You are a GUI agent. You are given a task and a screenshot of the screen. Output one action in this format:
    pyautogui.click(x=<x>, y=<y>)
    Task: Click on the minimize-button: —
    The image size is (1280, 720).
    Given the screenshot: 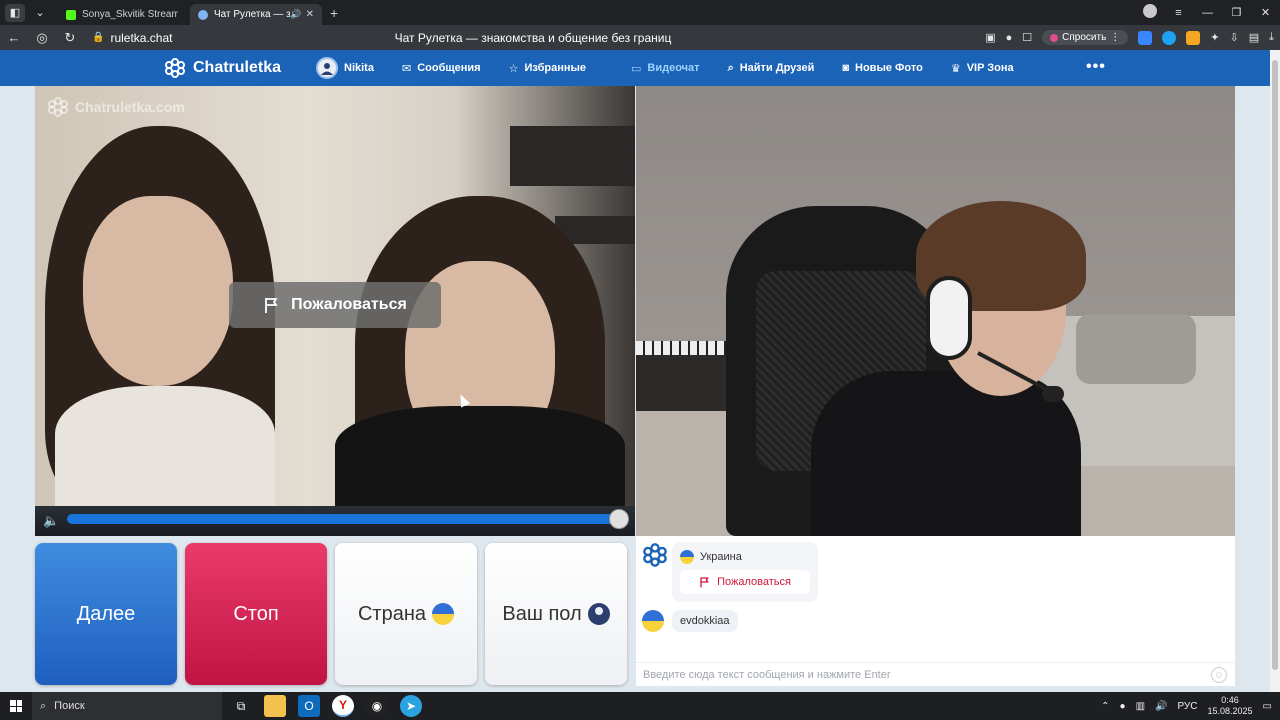 What is the action you would take?
    pyautogui.click(x=1207, y=13)
    